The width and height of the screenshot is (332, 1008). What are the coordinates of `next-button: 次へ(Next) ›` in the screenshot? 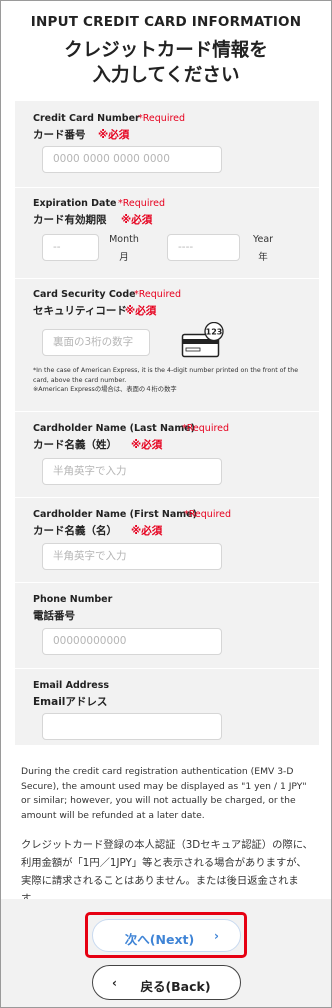 It's located at (166, 935).